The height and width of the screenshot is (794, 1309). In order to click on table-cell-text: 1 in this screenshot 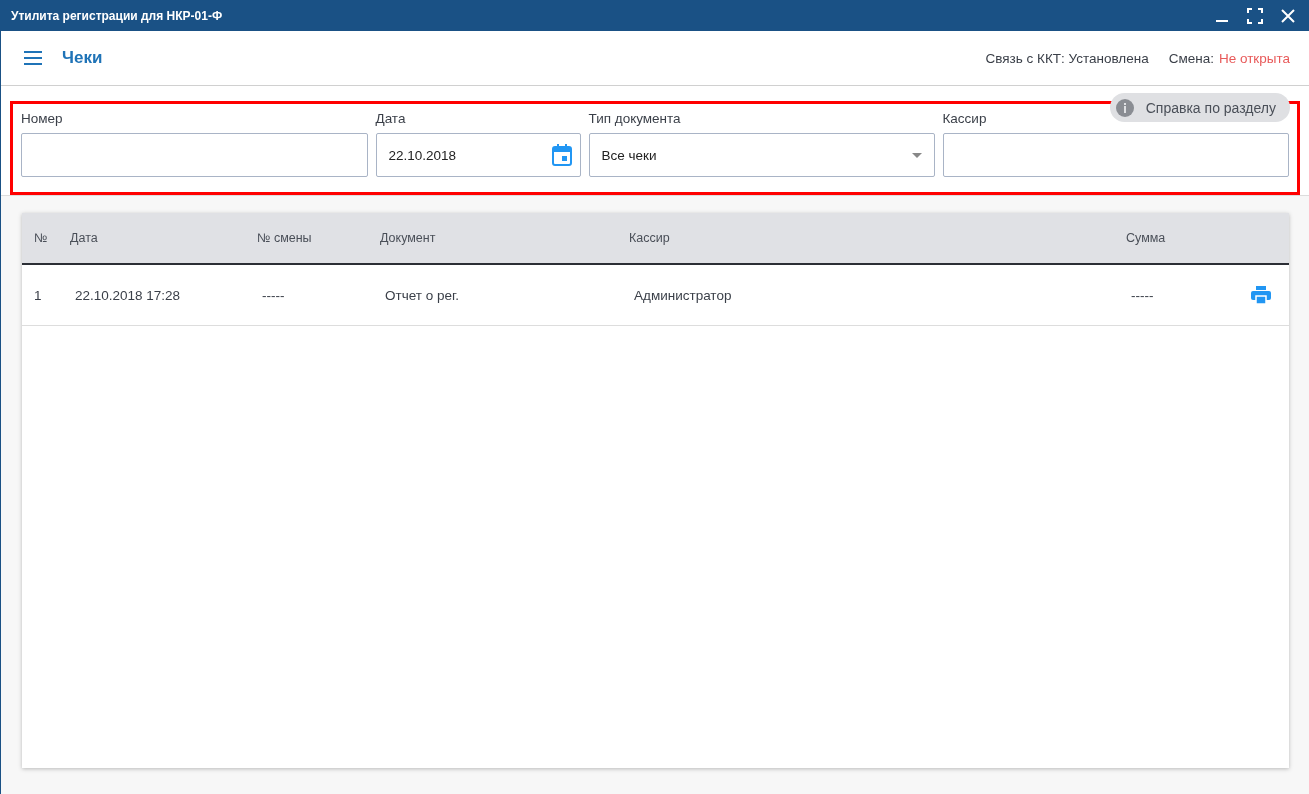, I will do `click(38, 295)`.